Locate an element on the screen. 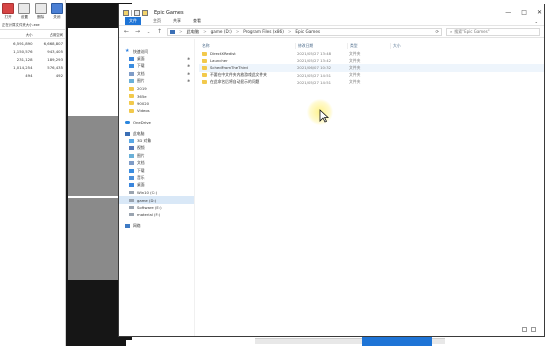  toolbar-delete-label: 删除 is located at coordinates (41, 17).